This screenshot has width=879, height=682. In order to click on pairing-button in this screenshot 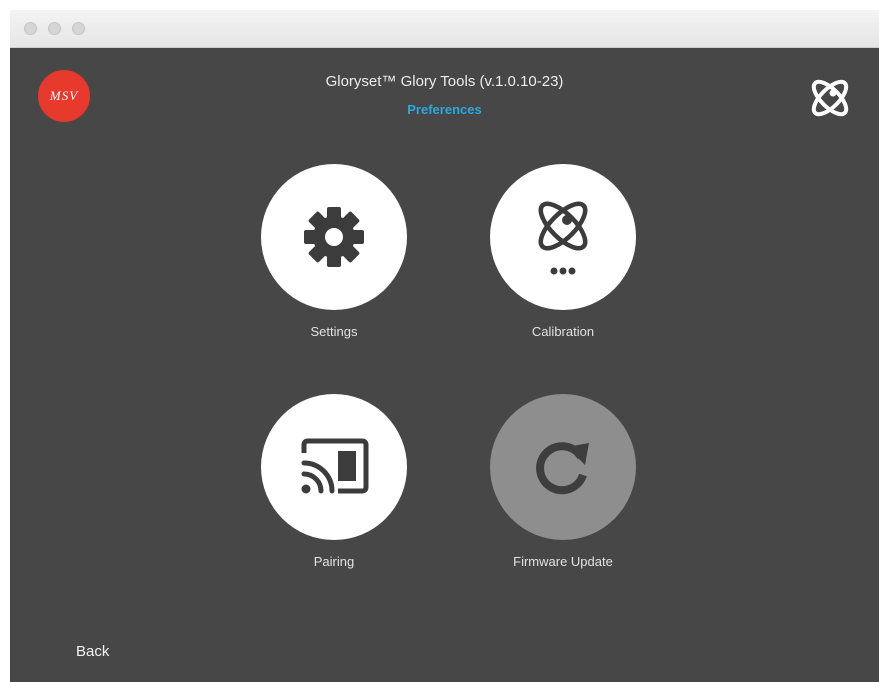, I will do `click(334, 467)`.